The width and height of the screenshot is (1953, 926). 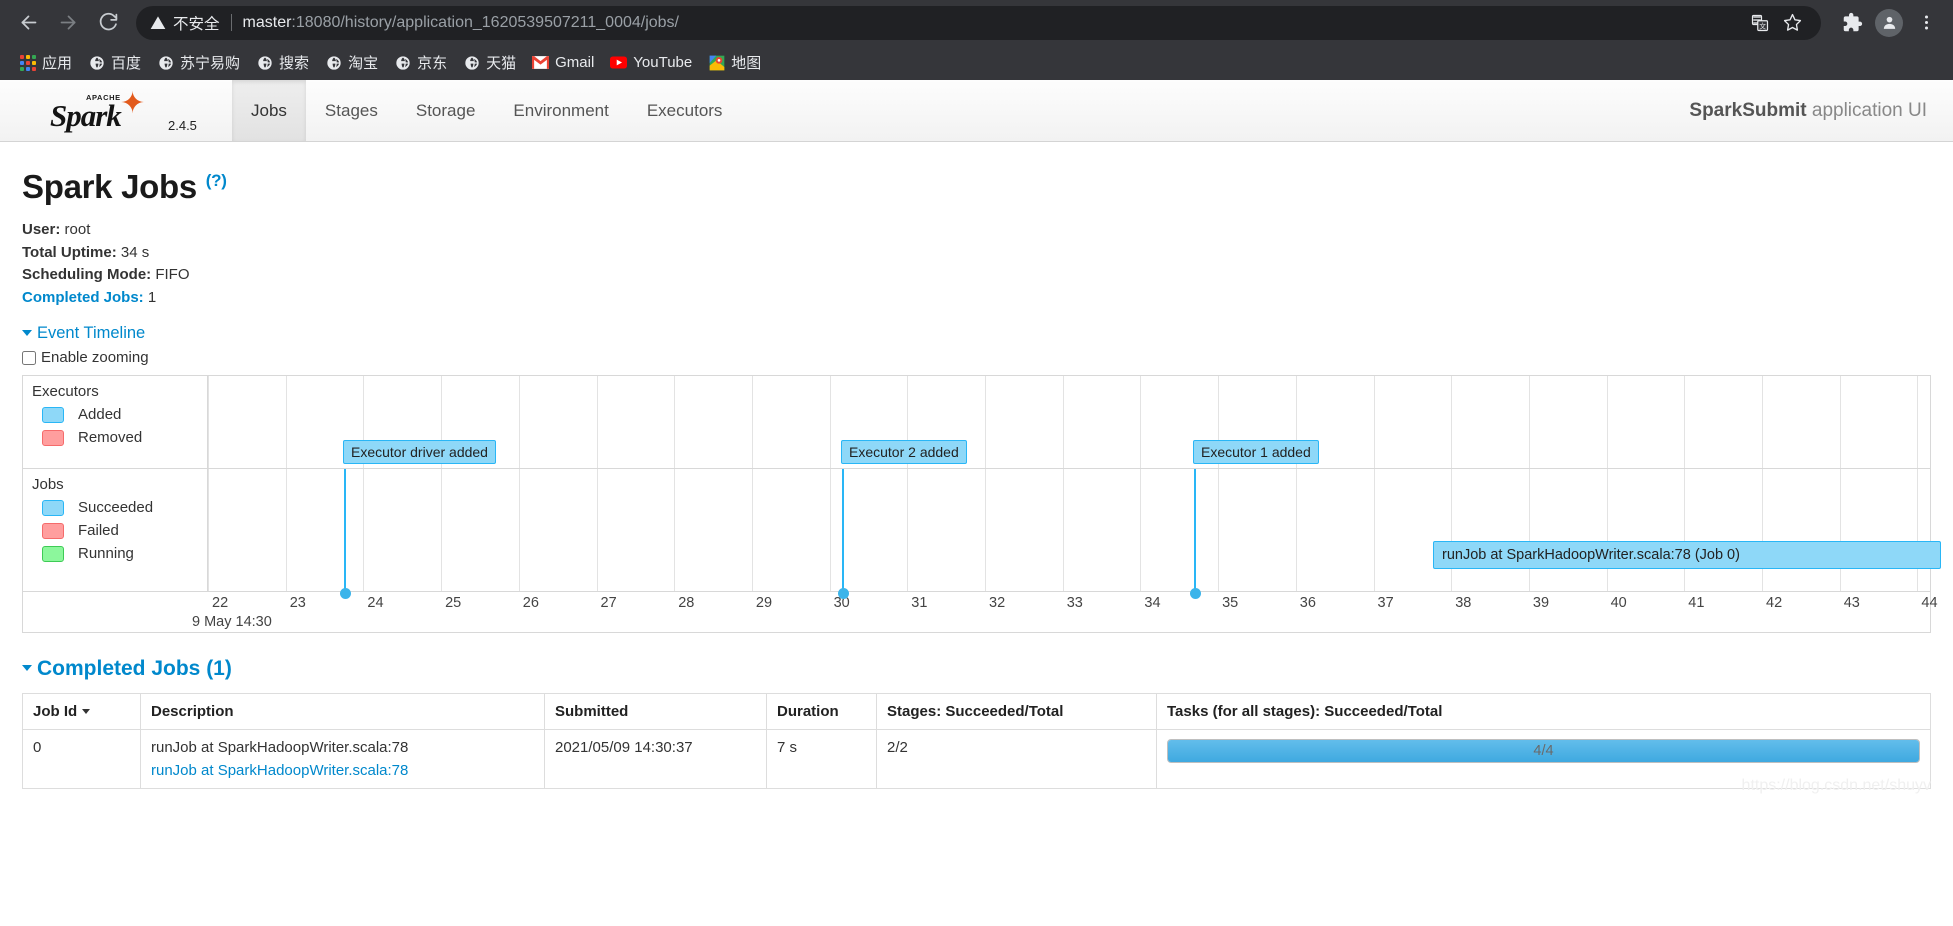 What do you see at coordinates (133, 103) in the screenshot?
I see `spark-star-icon: ✦` at bounding box center [133, 103].